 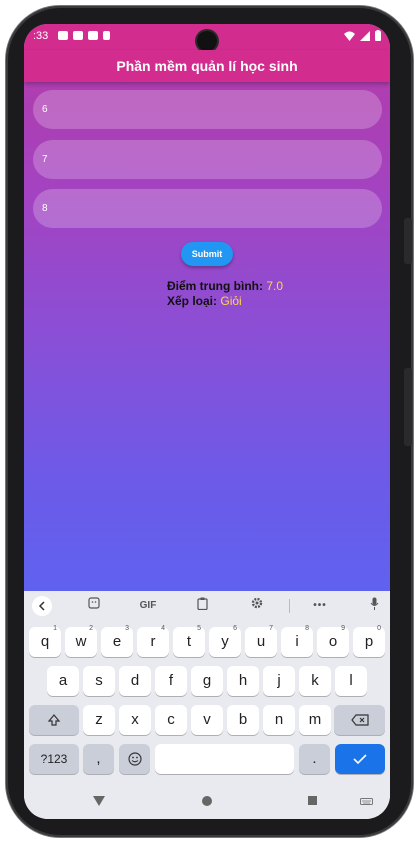 I want to click on average-value: 7.0, so click(x=275, y=286).